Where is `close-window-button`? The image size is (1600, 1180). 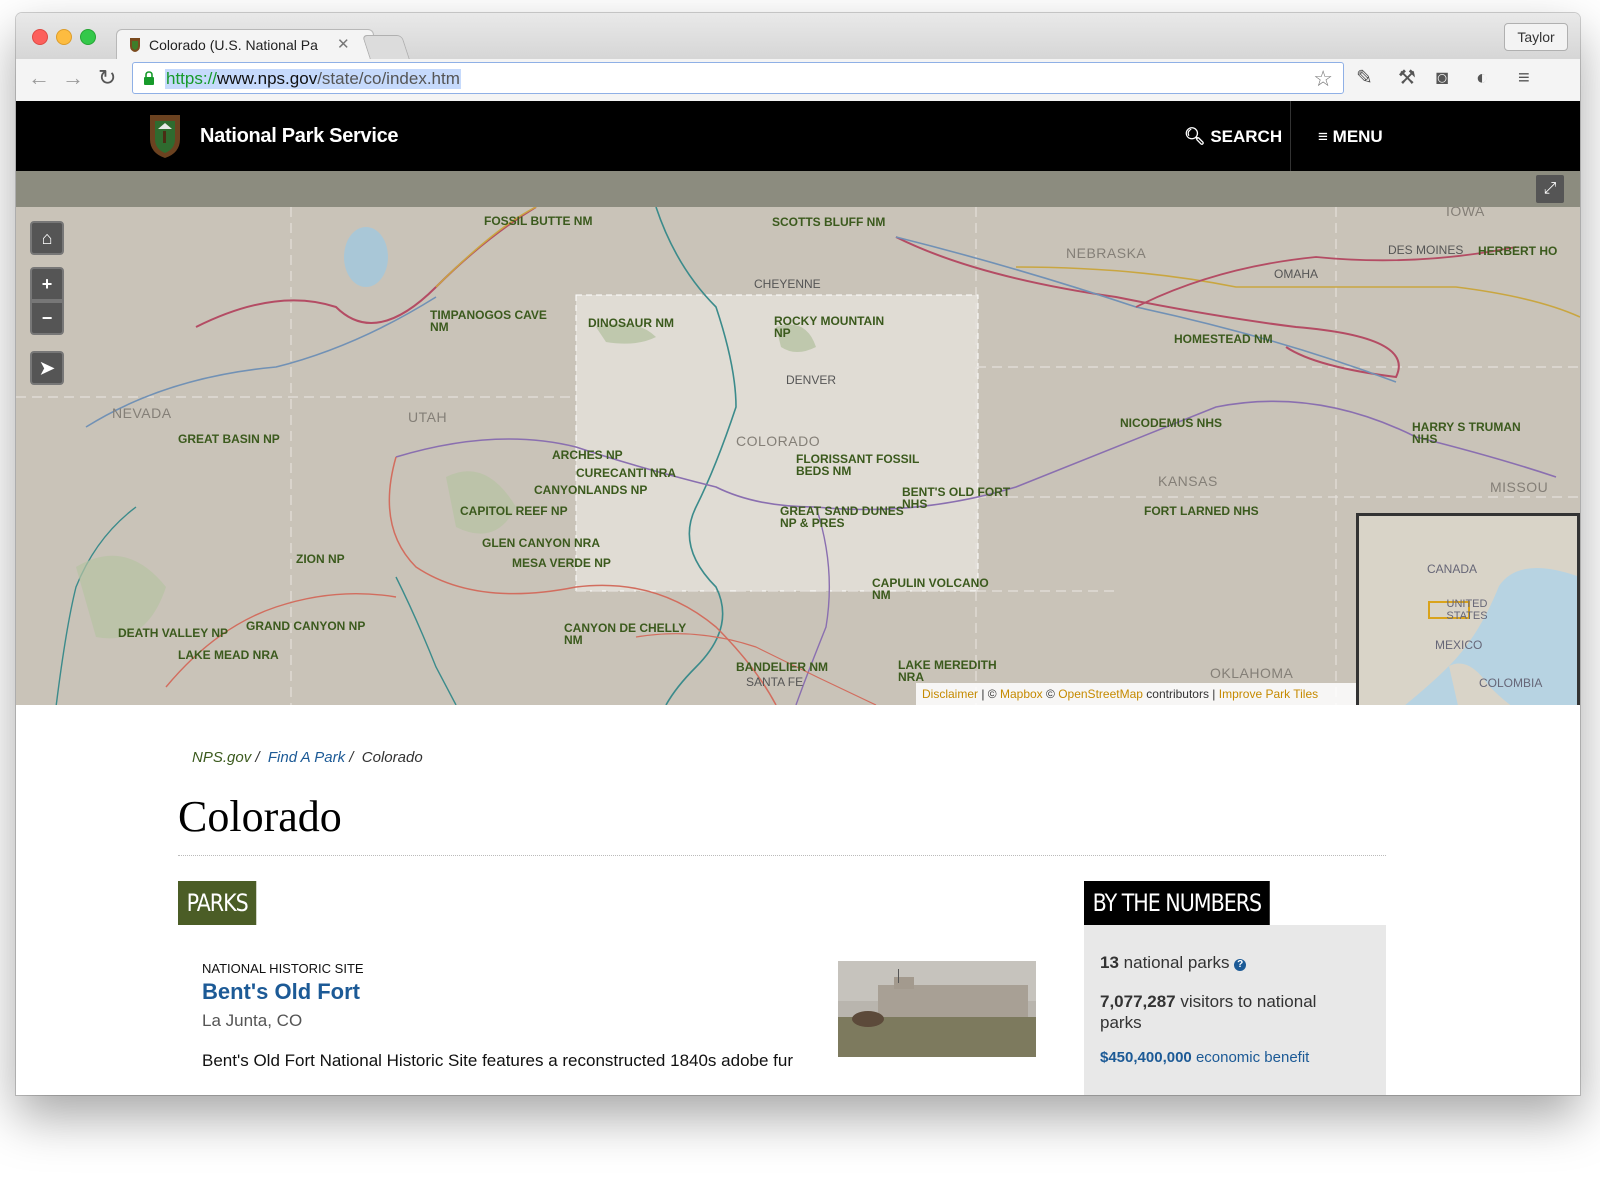
close-window-button is located at coordinates (40, 37).